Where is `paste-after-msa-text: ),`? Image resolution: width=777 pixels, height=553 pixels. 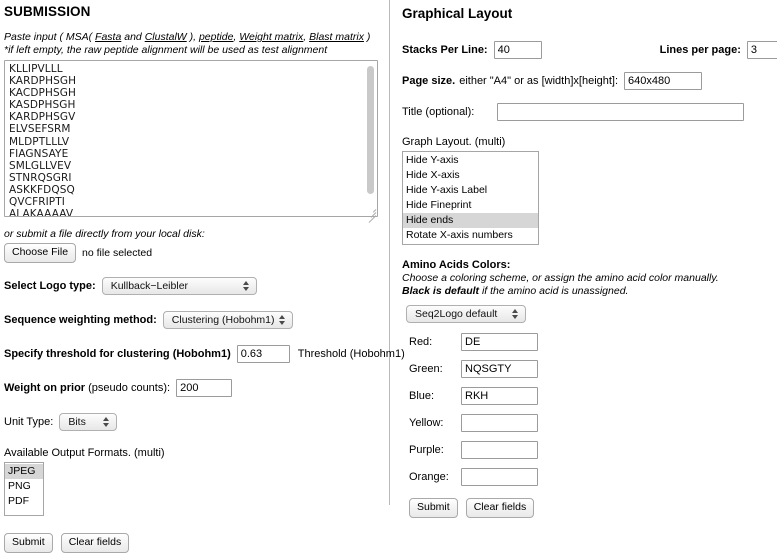 paste-after-msa-text: ), is located at coordinates (193, 37).